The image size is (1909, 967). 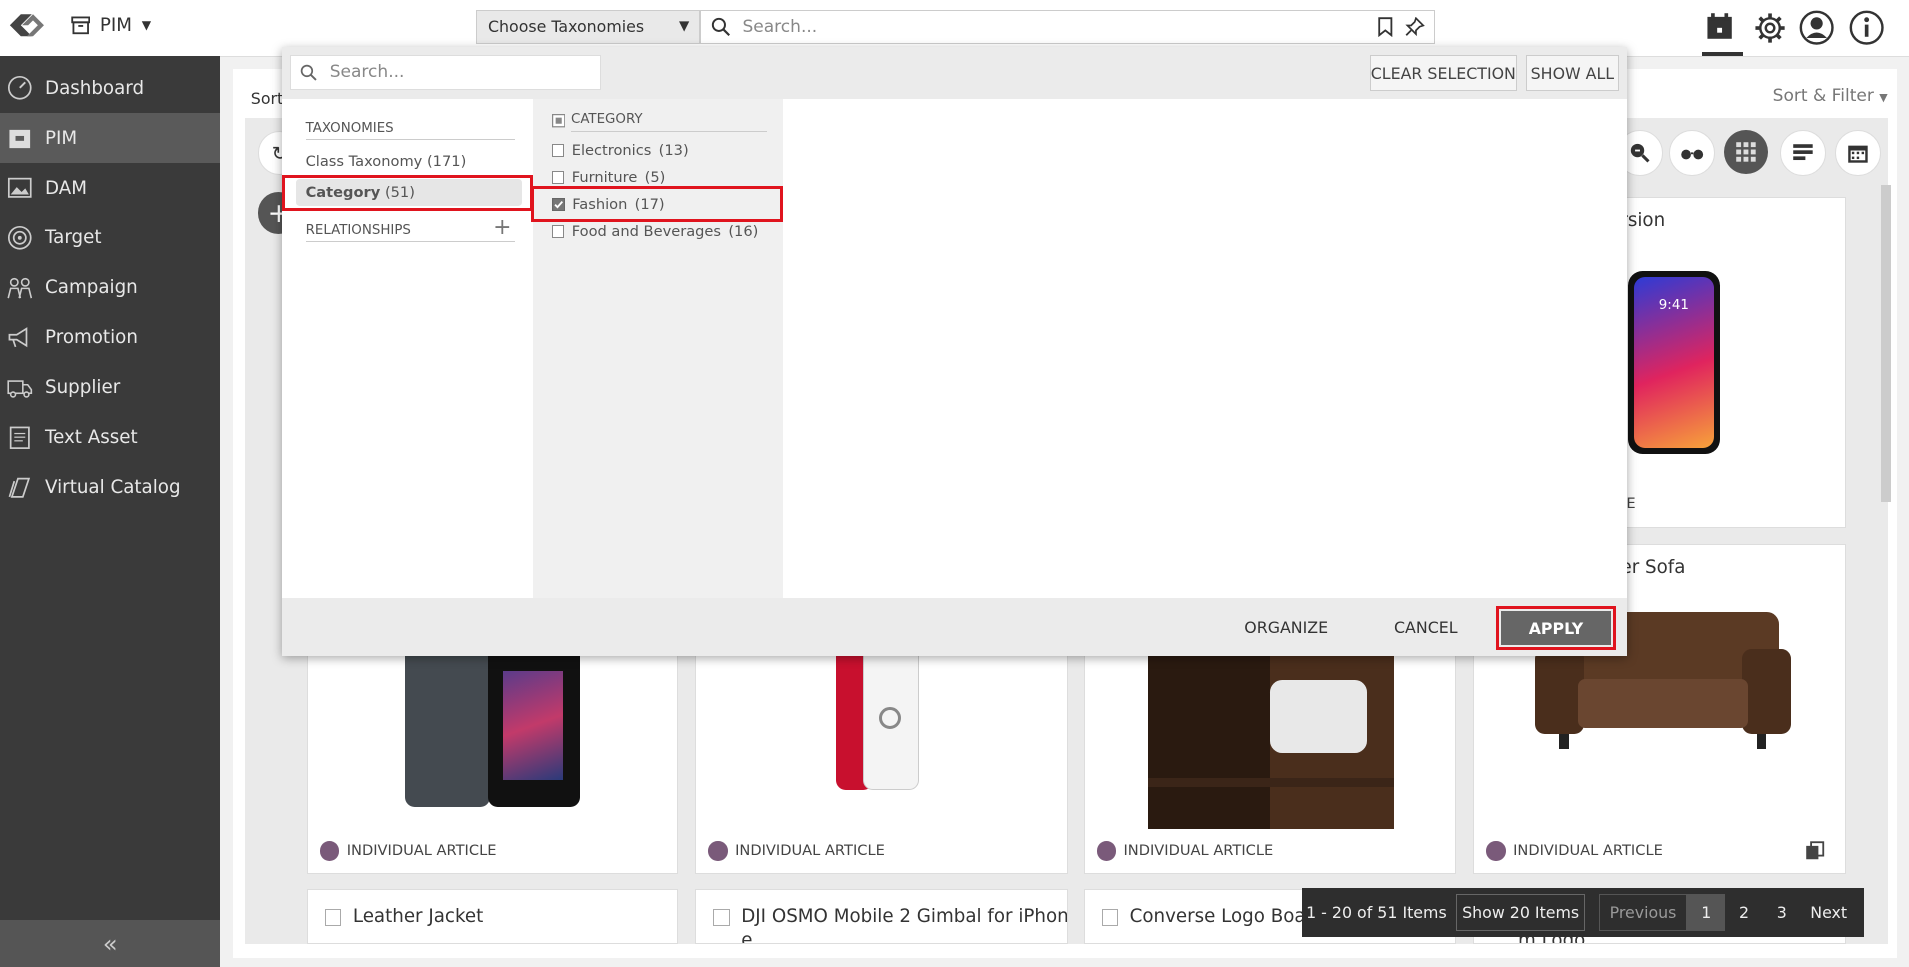 I want to click on show-items-button: Show 20 Items, so click(x=1521, y=912).